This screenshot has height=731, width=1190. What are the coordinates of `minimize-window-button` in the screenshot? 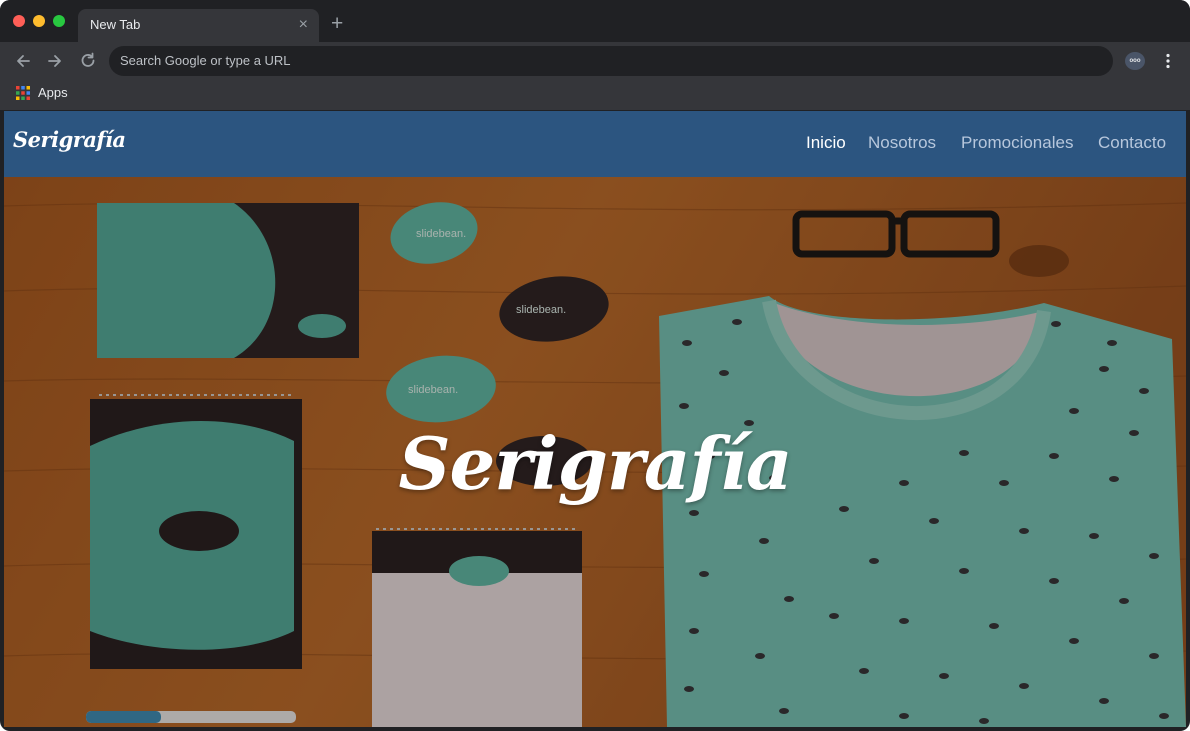 It's located at (39, 21).